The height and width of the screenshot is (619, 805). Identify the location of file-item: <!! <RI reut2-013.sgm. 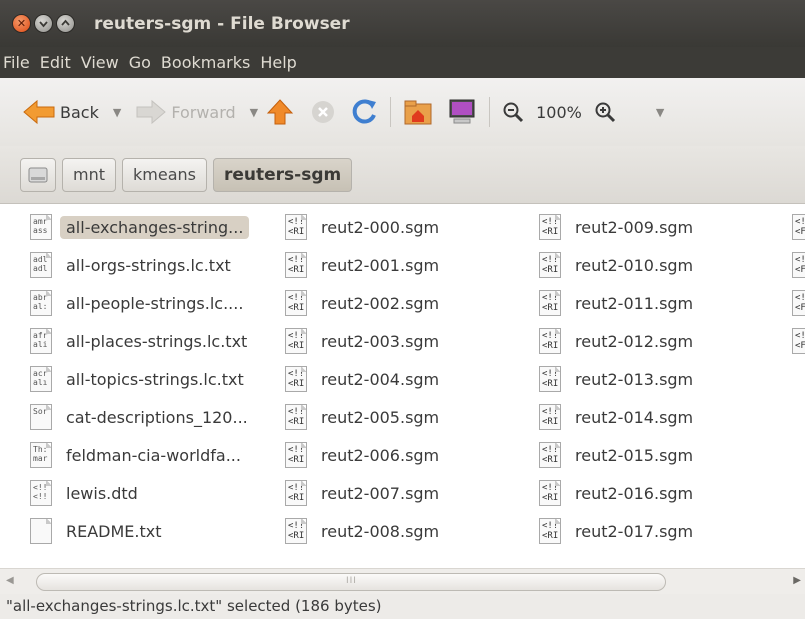
(619, 379).